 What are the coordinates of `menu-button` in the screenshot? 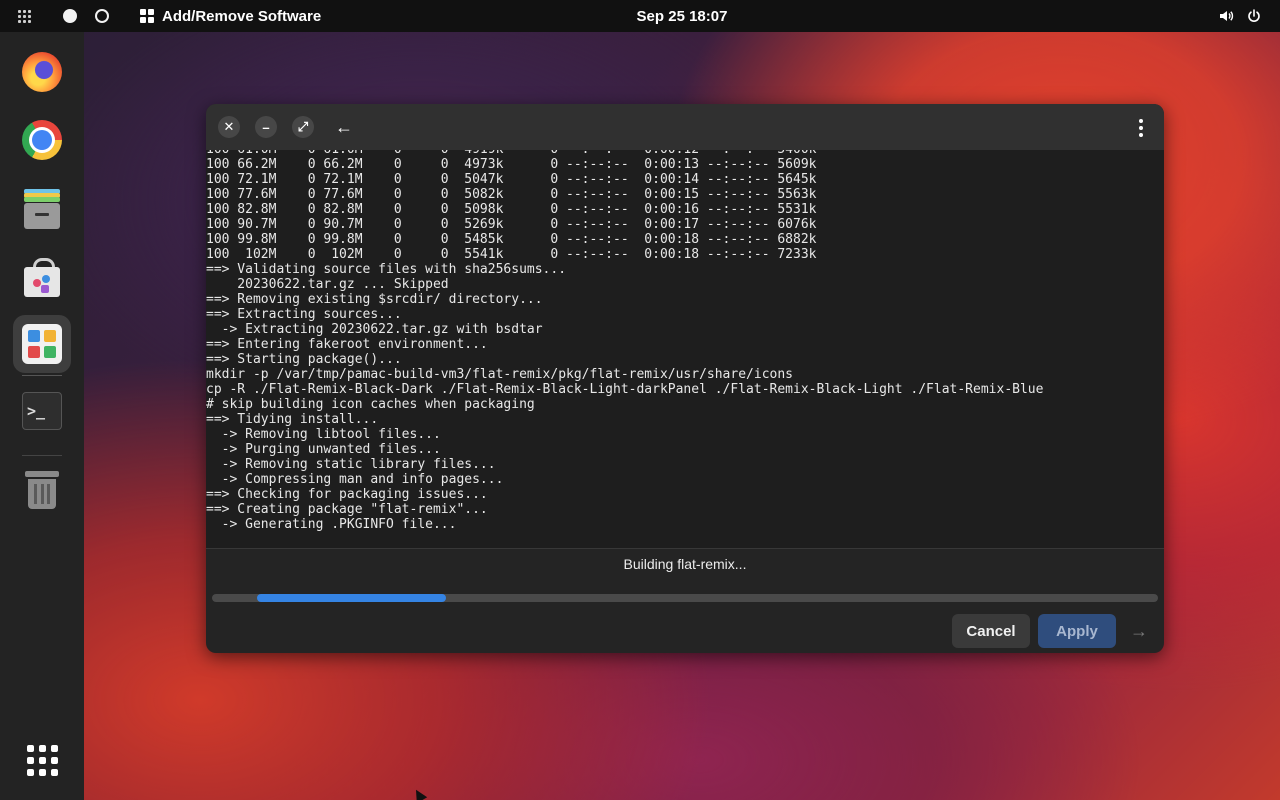 It's located at (1141, 128).